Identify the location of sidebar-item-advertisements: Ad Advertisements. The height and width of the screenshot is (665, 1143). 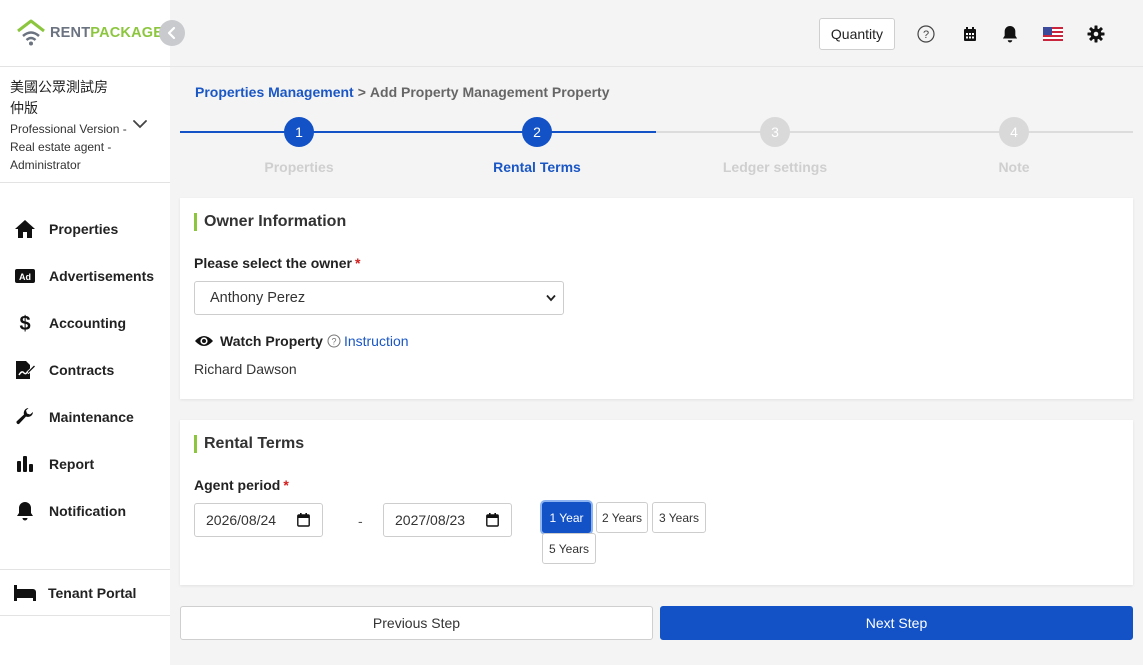
(85, 276).